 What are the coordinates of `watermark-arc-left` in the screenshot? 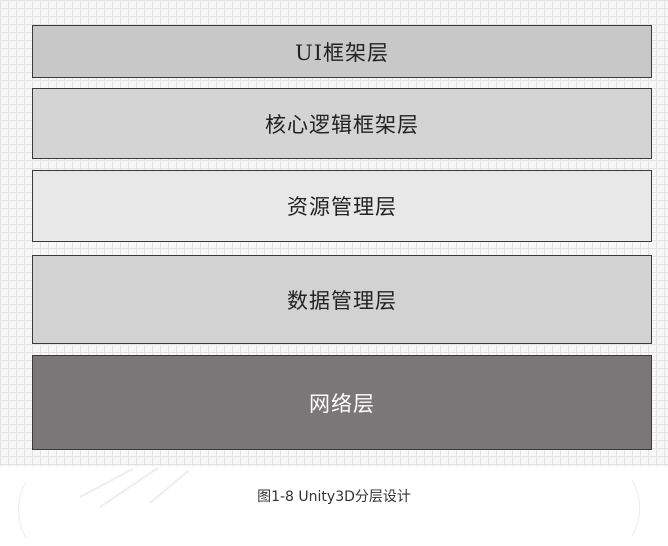 It's located at (39, 510).